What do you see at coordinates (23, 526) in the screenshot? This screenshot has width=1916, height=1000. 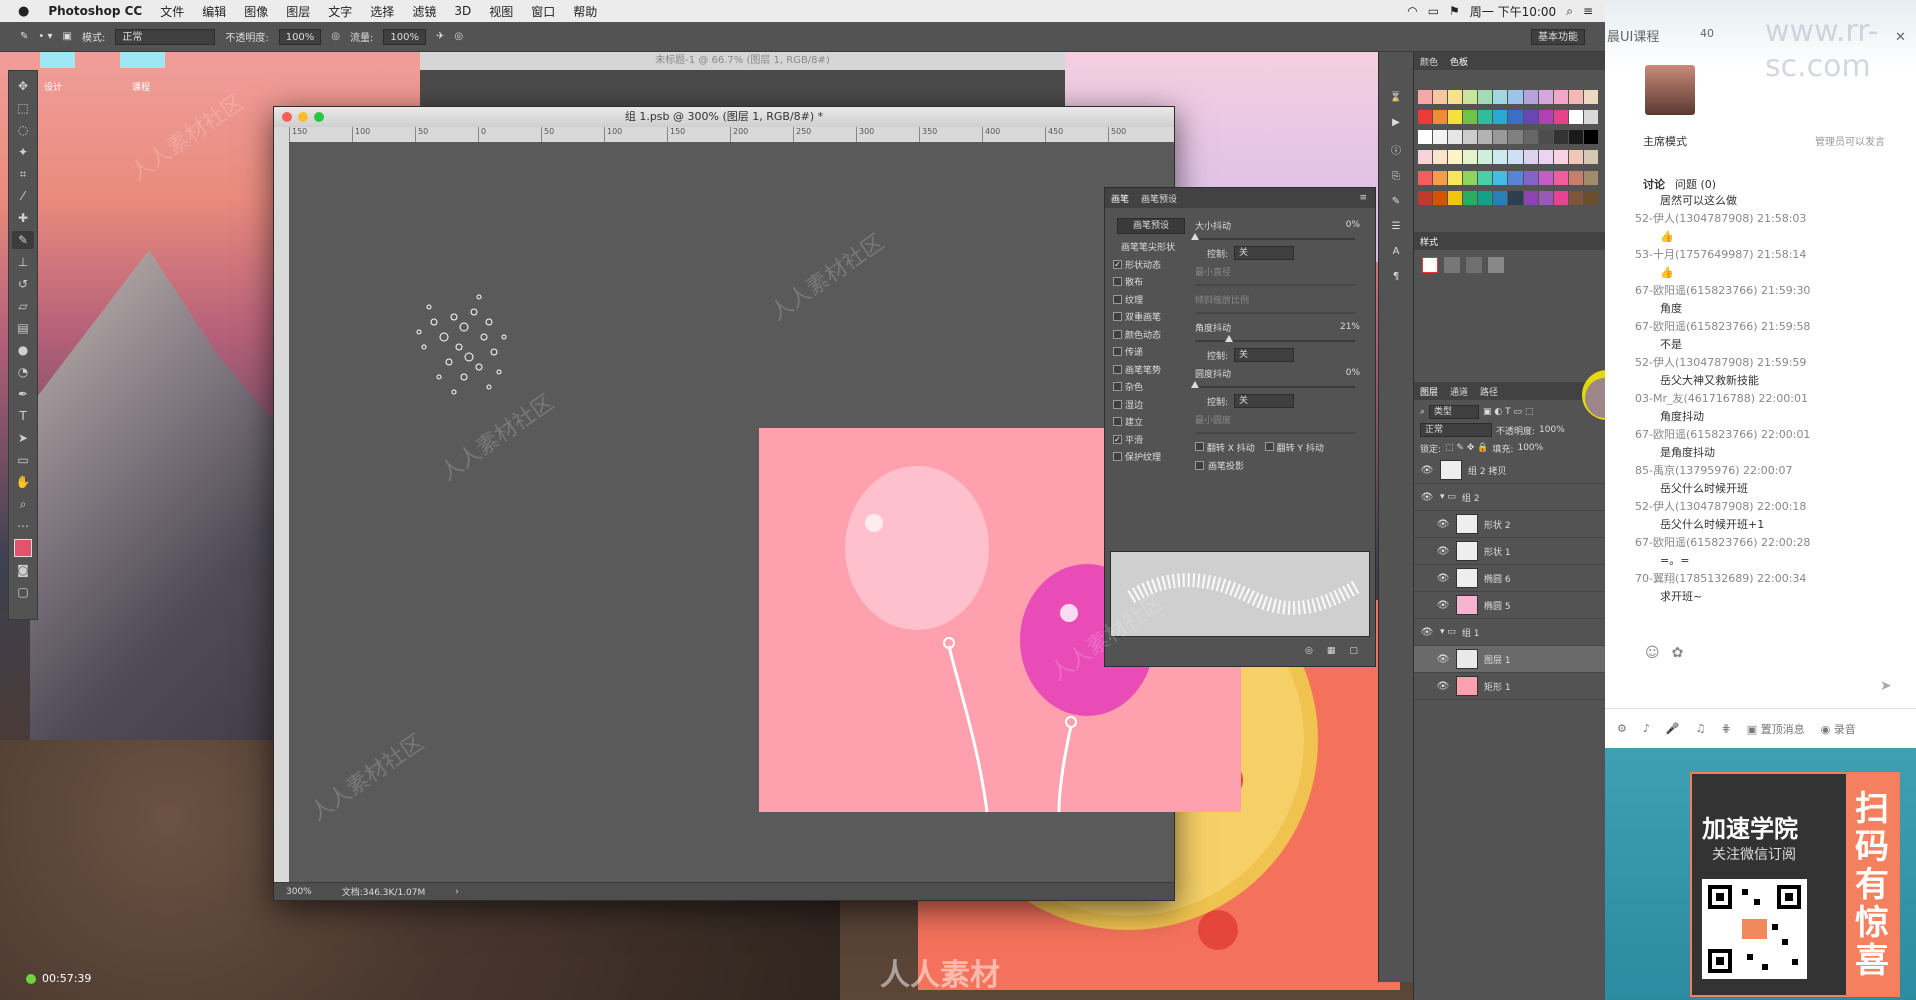 I see `more-tools-icon: ⋯` at bounding box center [23, 526].